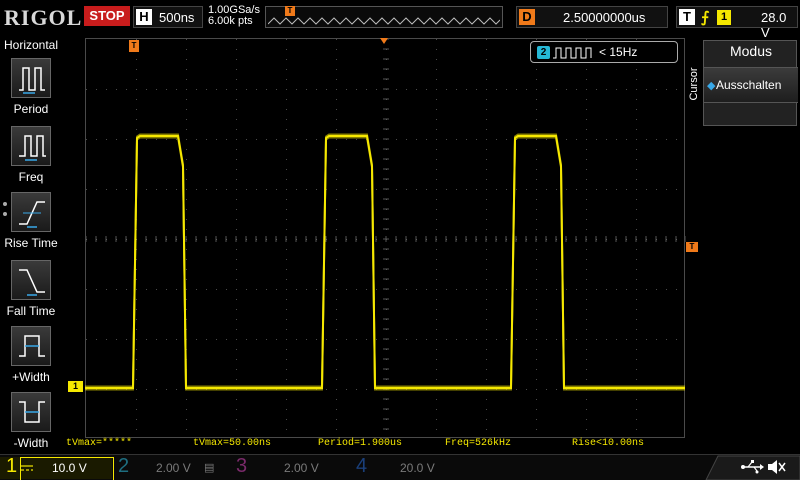 This screenshot has height=480, width=800. I want to click on menu-item-freq: Freq, so click(31, 158).